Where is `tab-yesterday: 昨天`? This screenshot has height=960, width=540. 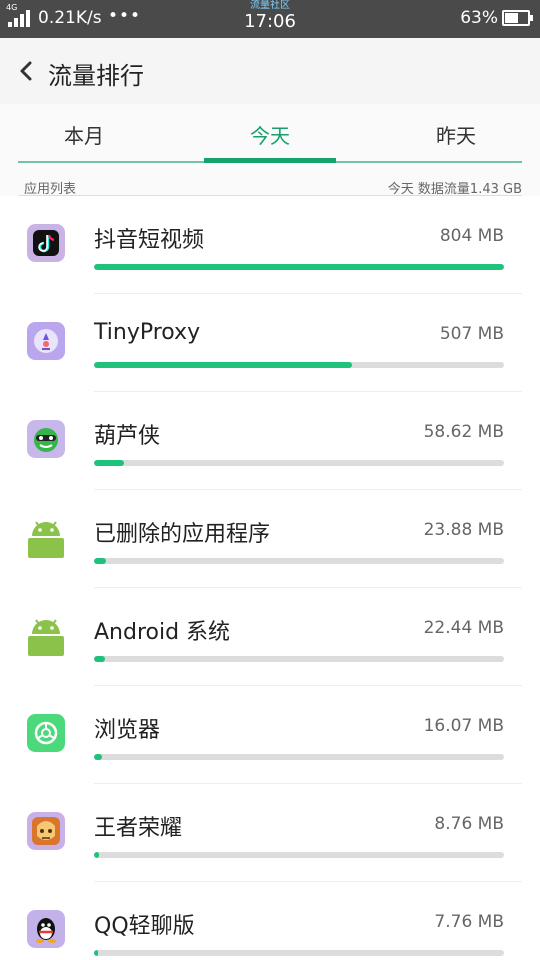 tab-yesterday: 昨天 is located at coordinates (456, 134).